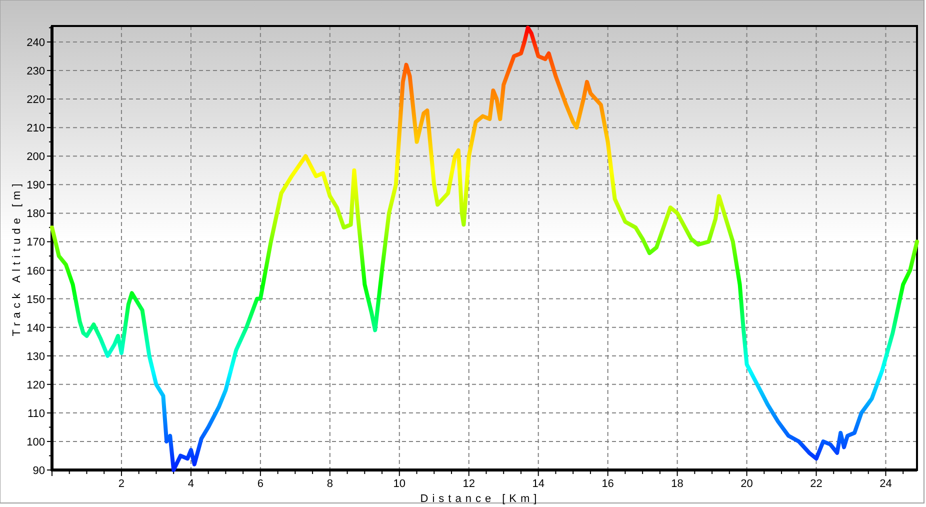  I want to click on tick-label: 18, so click(677, 484).